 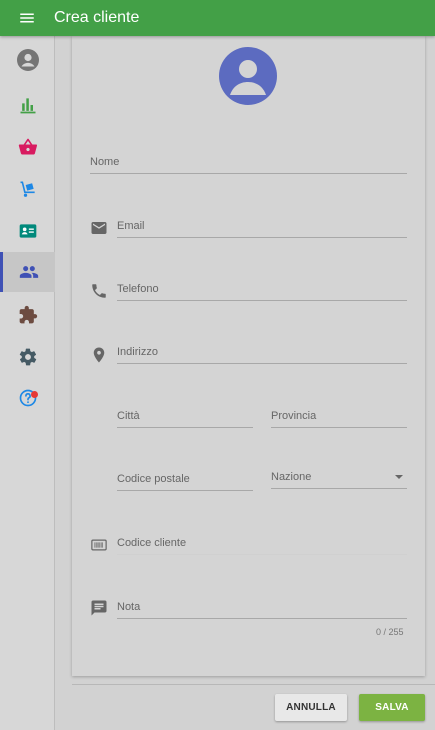 I want to click on sidebar-item-contacts-card, so click(x=27, y=231).